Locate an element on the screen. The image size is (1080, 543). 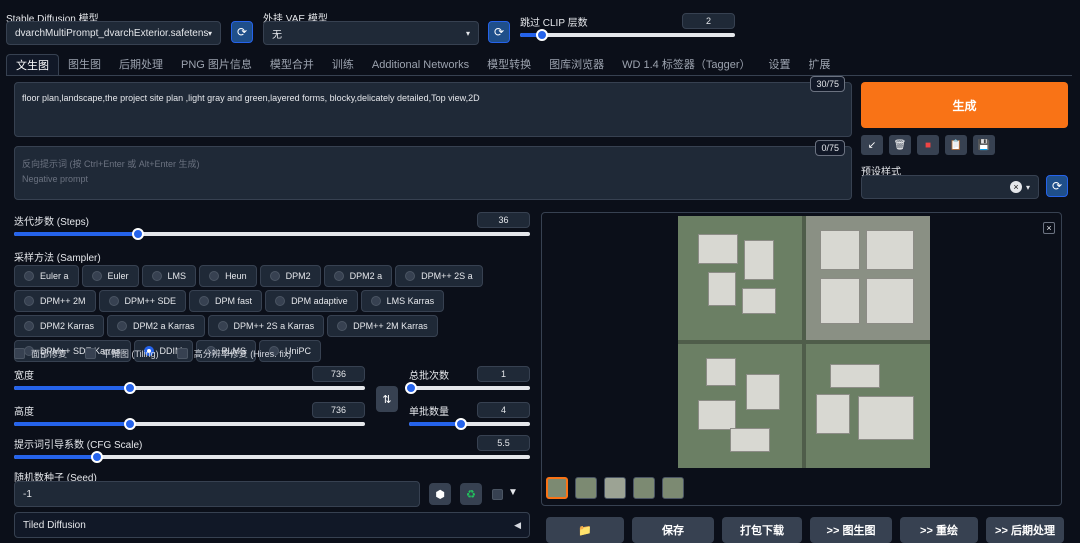
styles-select: × ▾ is located at coordinates (950, 187).